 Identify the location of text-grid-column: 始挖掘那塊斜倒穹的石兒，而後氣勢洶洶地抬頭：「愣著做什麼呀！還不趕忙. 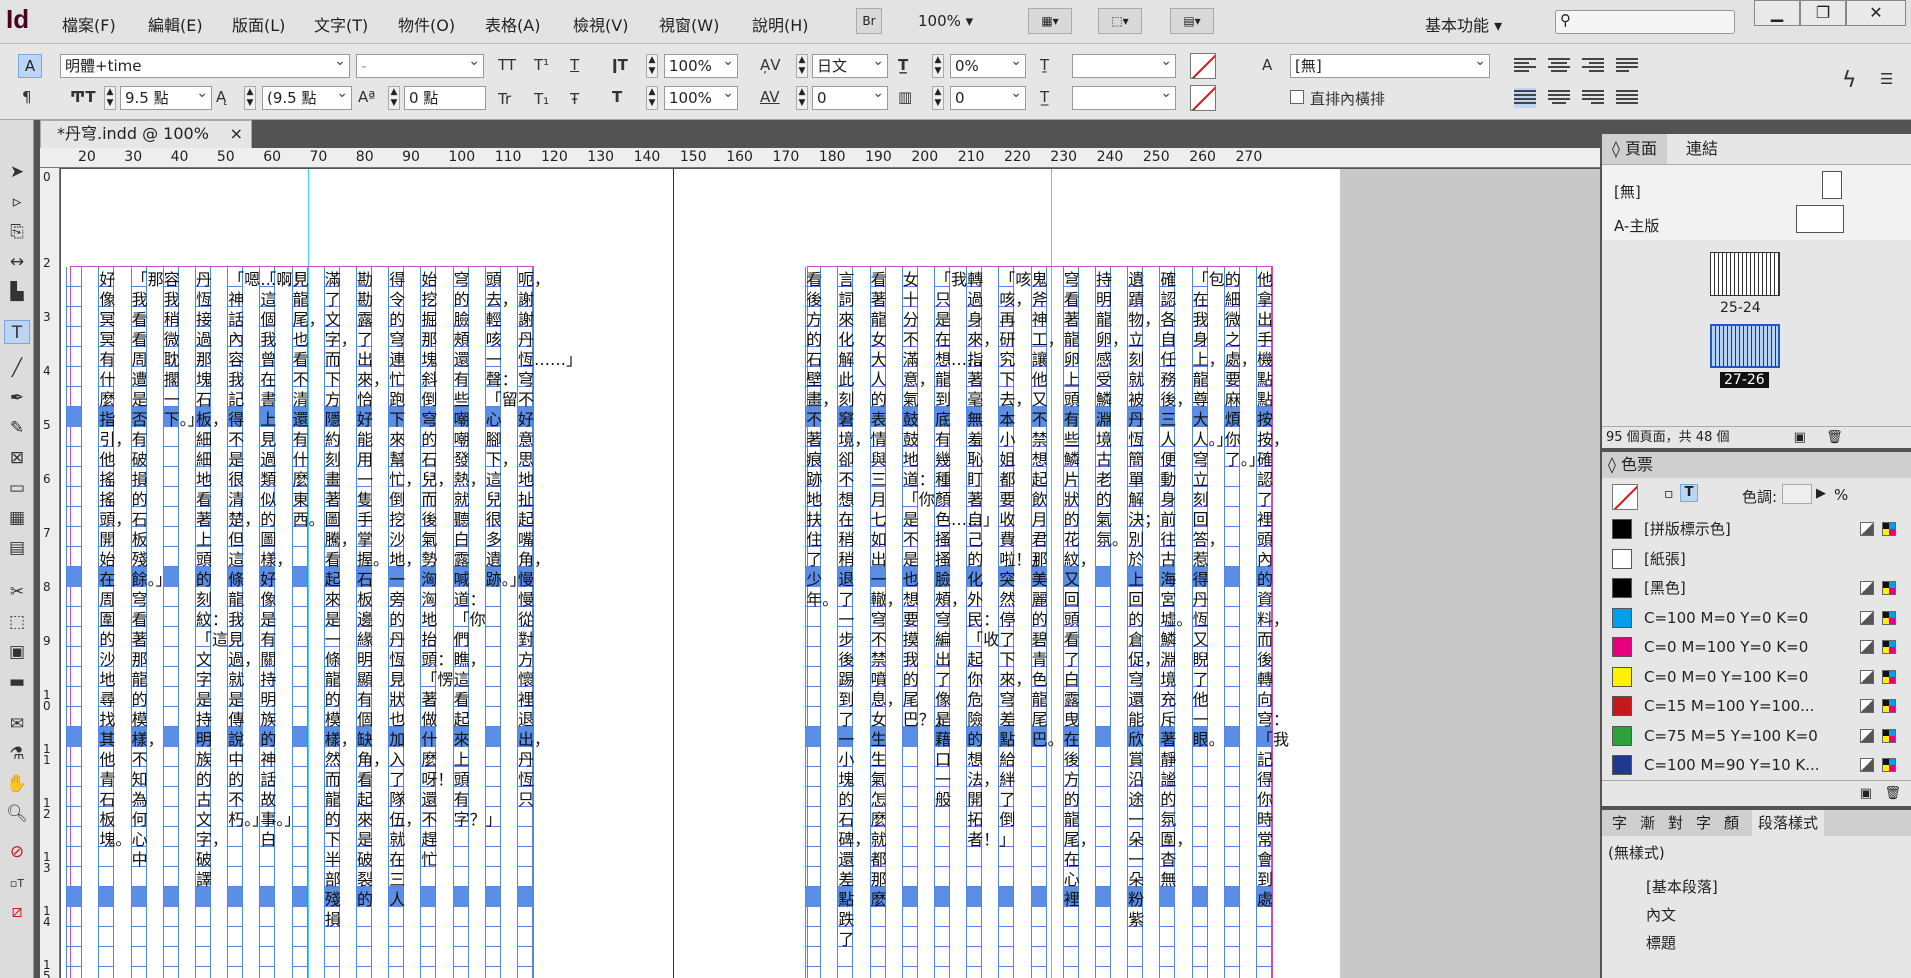
(436, 622).